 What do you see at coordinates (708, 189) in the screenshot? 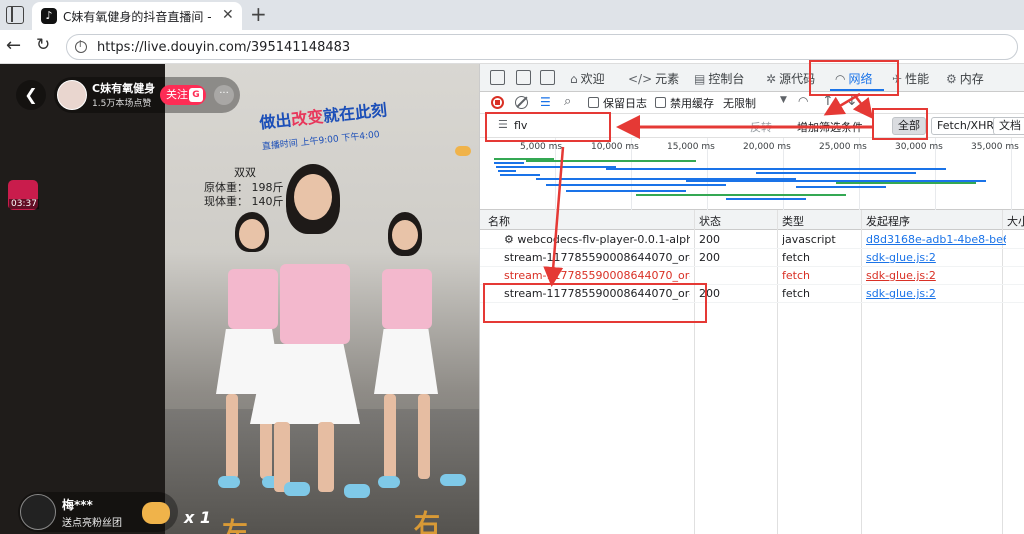
I see `annotation-arrows` at bounding box center [708, 189].